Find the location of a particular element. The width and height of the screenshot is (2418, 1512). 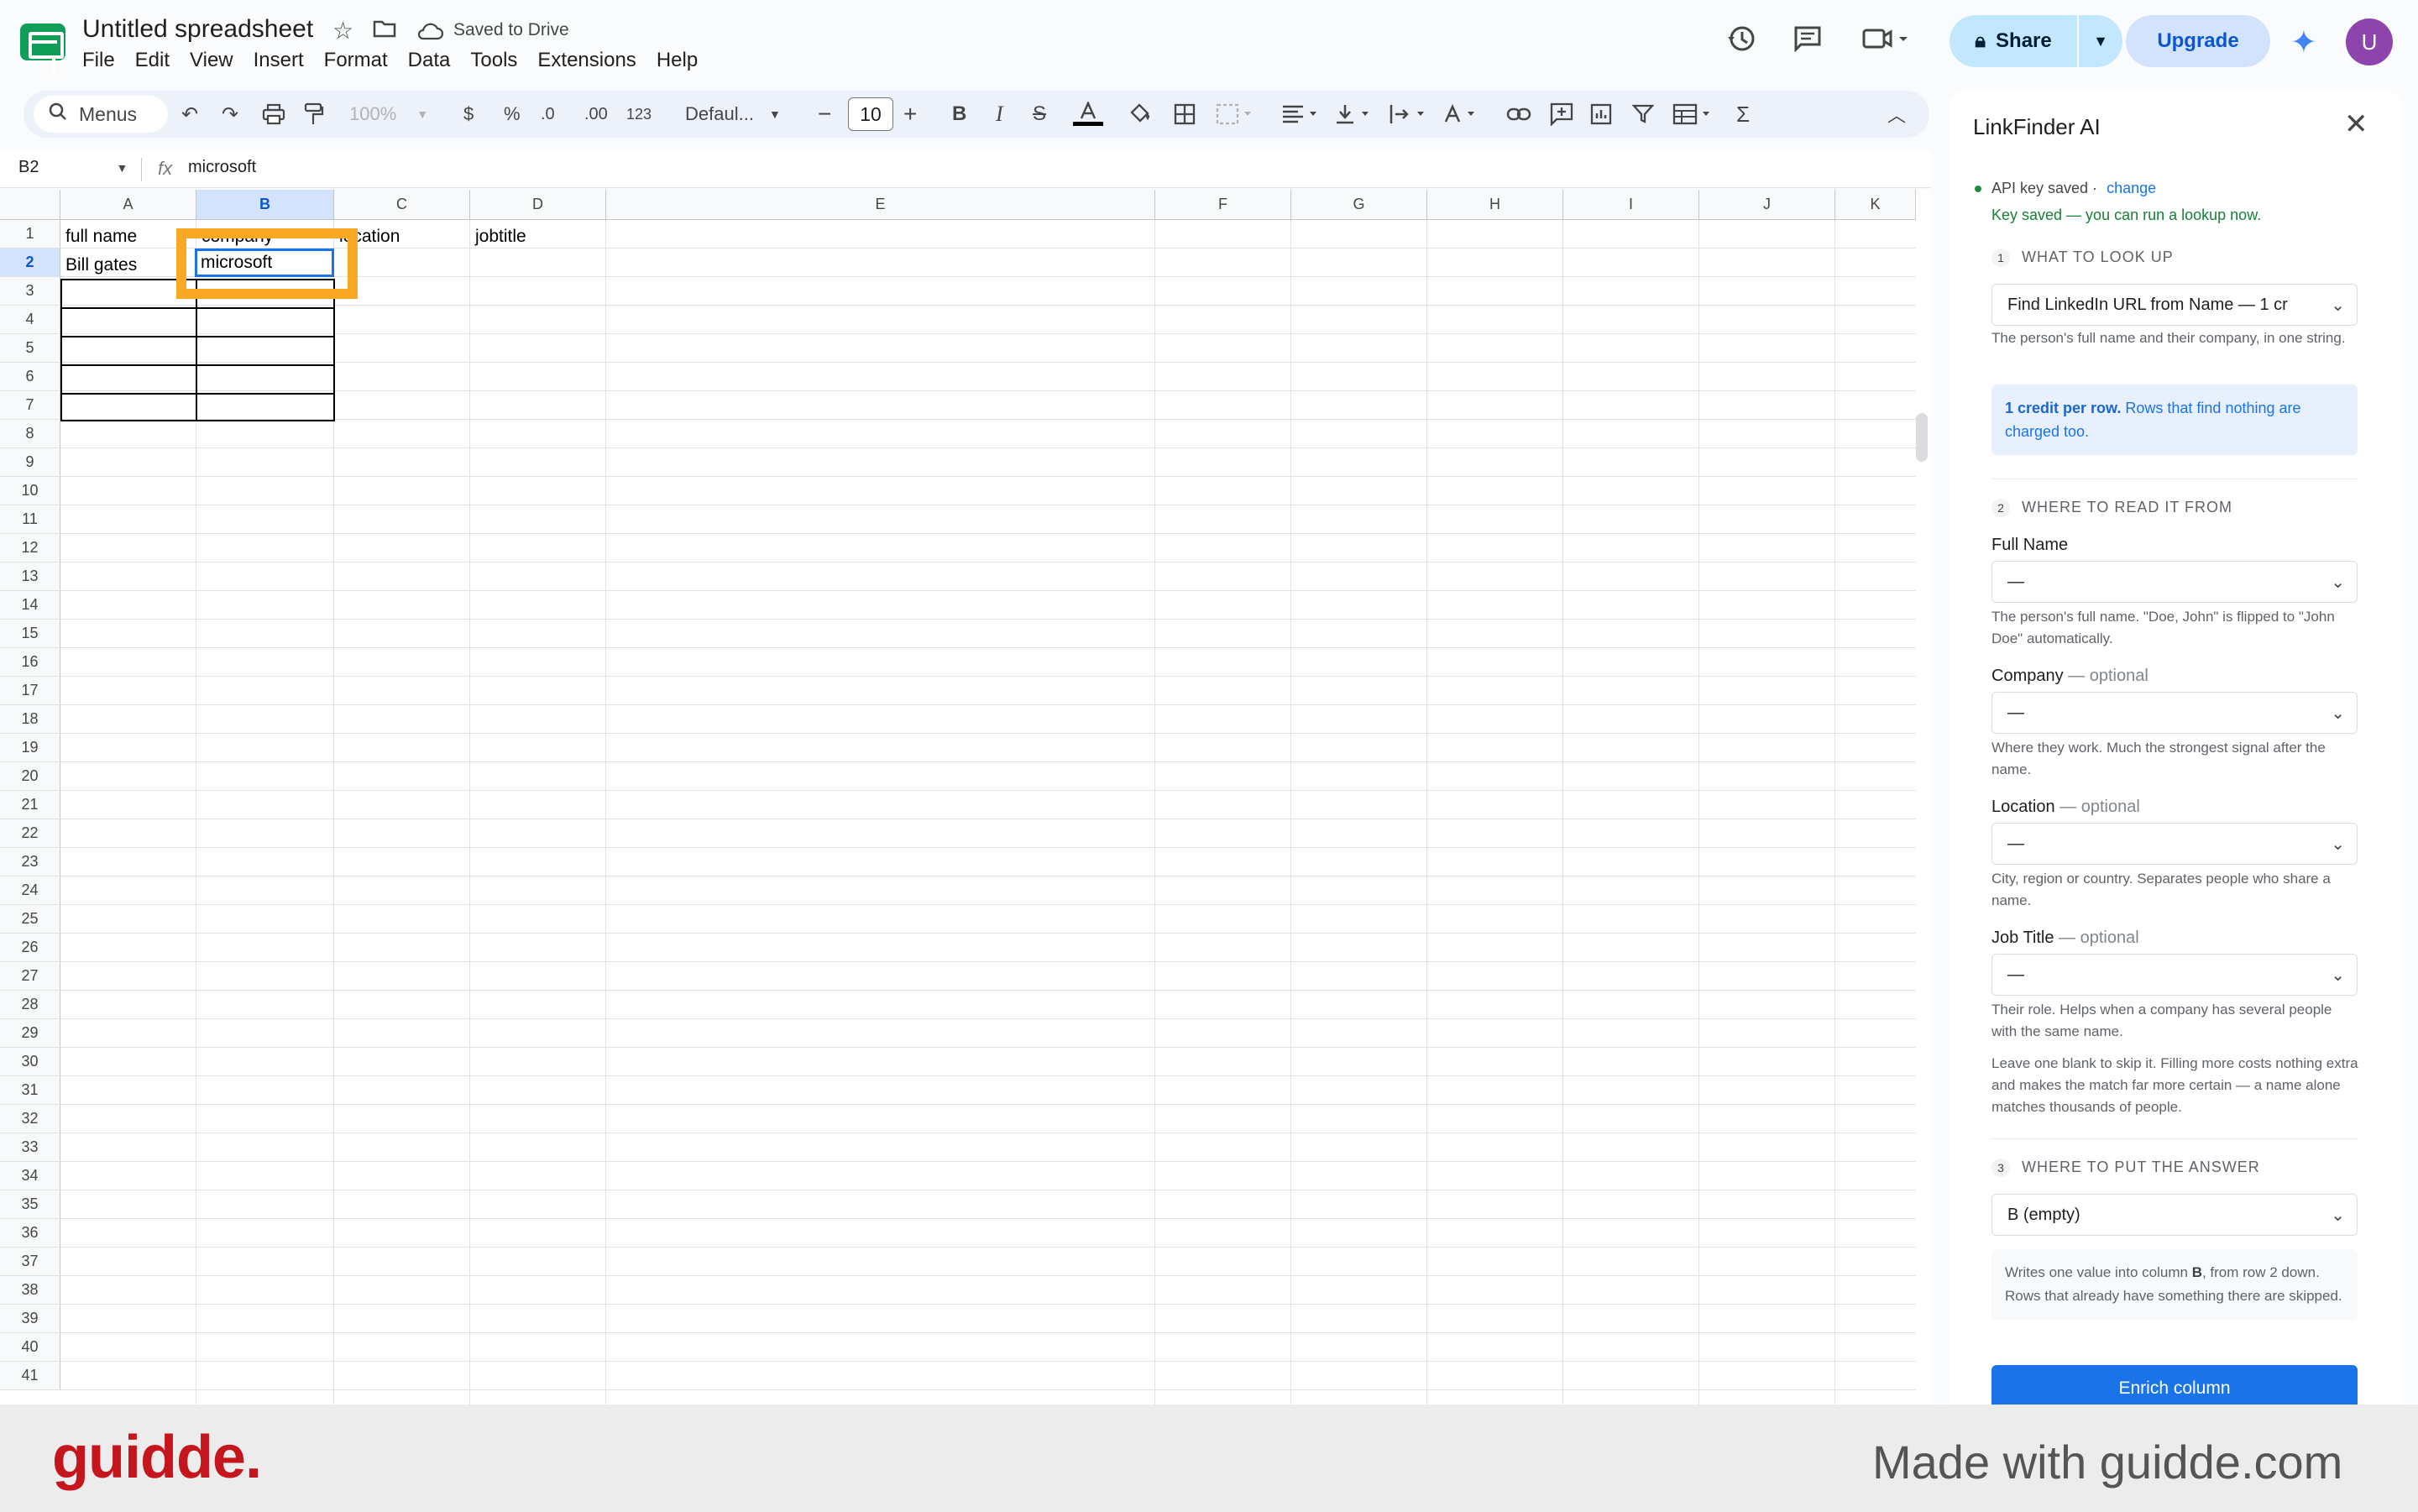

company-column-select: — ⌄ is located at coordinates (2174, 713).